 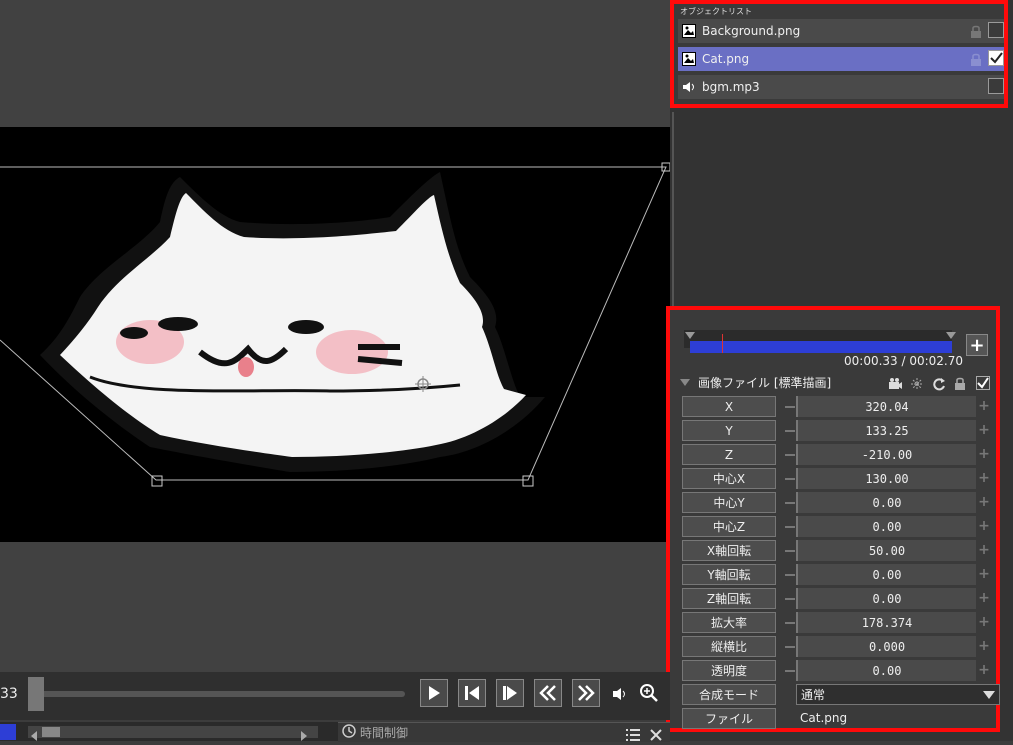 What do you see at coordinates (729, 454) in the screenshot?
I see `property-label-button: Z` at bounding box center [729, 454].